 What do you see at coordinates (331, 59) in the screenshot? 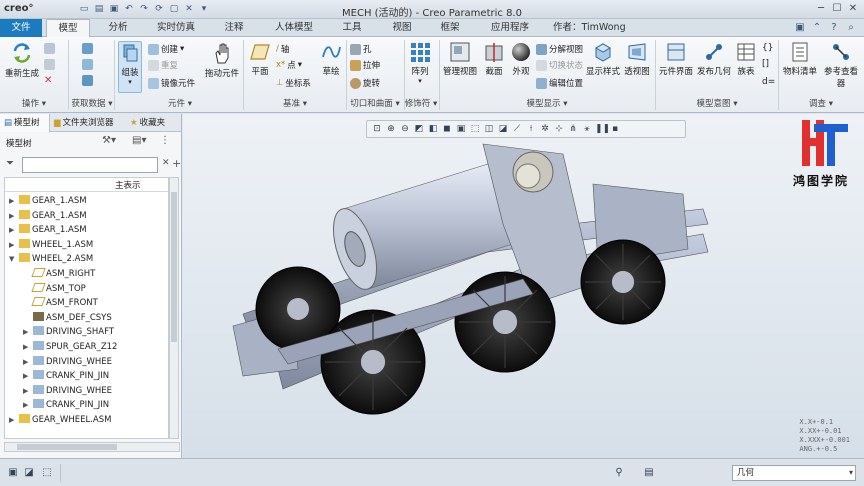
I see `sketch-button: 草绘` at bounding box center [331, 59].